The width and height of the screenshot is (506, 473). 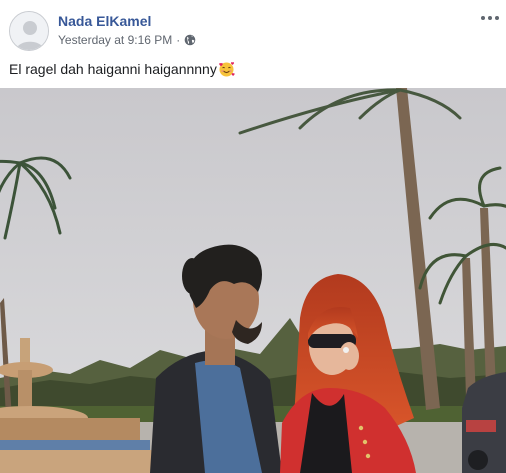 What do you see at coordinates (113, 69) in the screenshot?
I see `post-message: El ragel dah haiganni haigannnny` at bounding box center [113, 69].